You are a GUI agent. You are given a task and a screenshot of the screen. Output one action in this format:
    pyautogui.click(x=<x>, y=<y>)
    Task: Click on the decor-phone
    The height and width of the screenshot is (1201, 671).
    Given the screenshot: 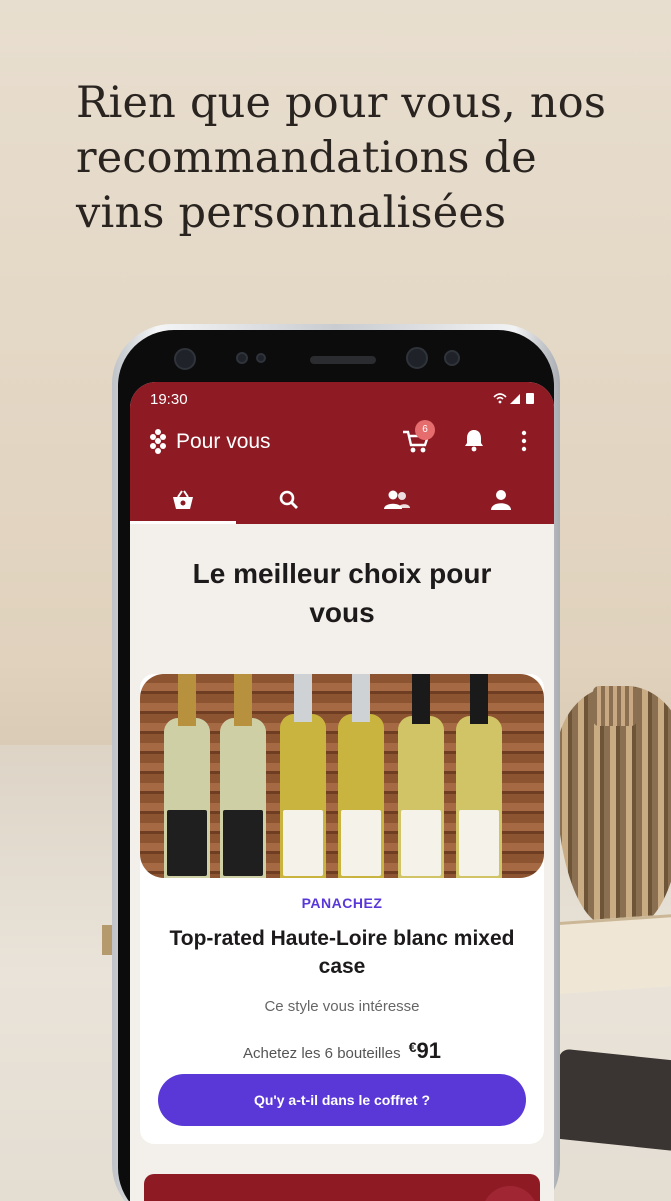 What is the action you would take?
    pyautogui.click(x=610, y=1100)
    